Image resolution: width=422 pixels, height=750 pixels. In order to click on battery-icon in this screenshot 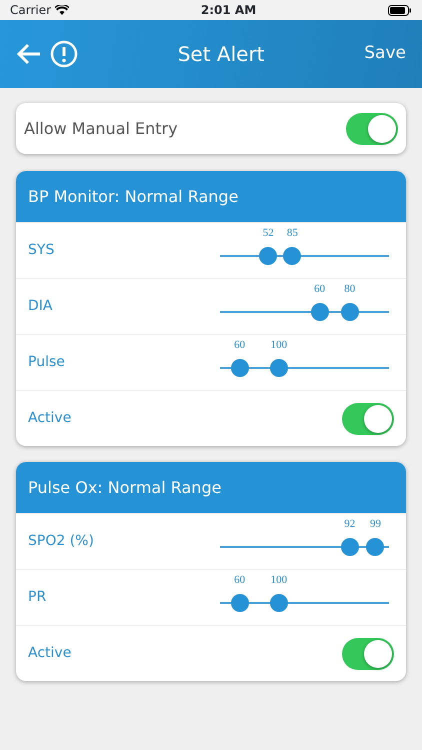, I will do `click(400, 10)`.